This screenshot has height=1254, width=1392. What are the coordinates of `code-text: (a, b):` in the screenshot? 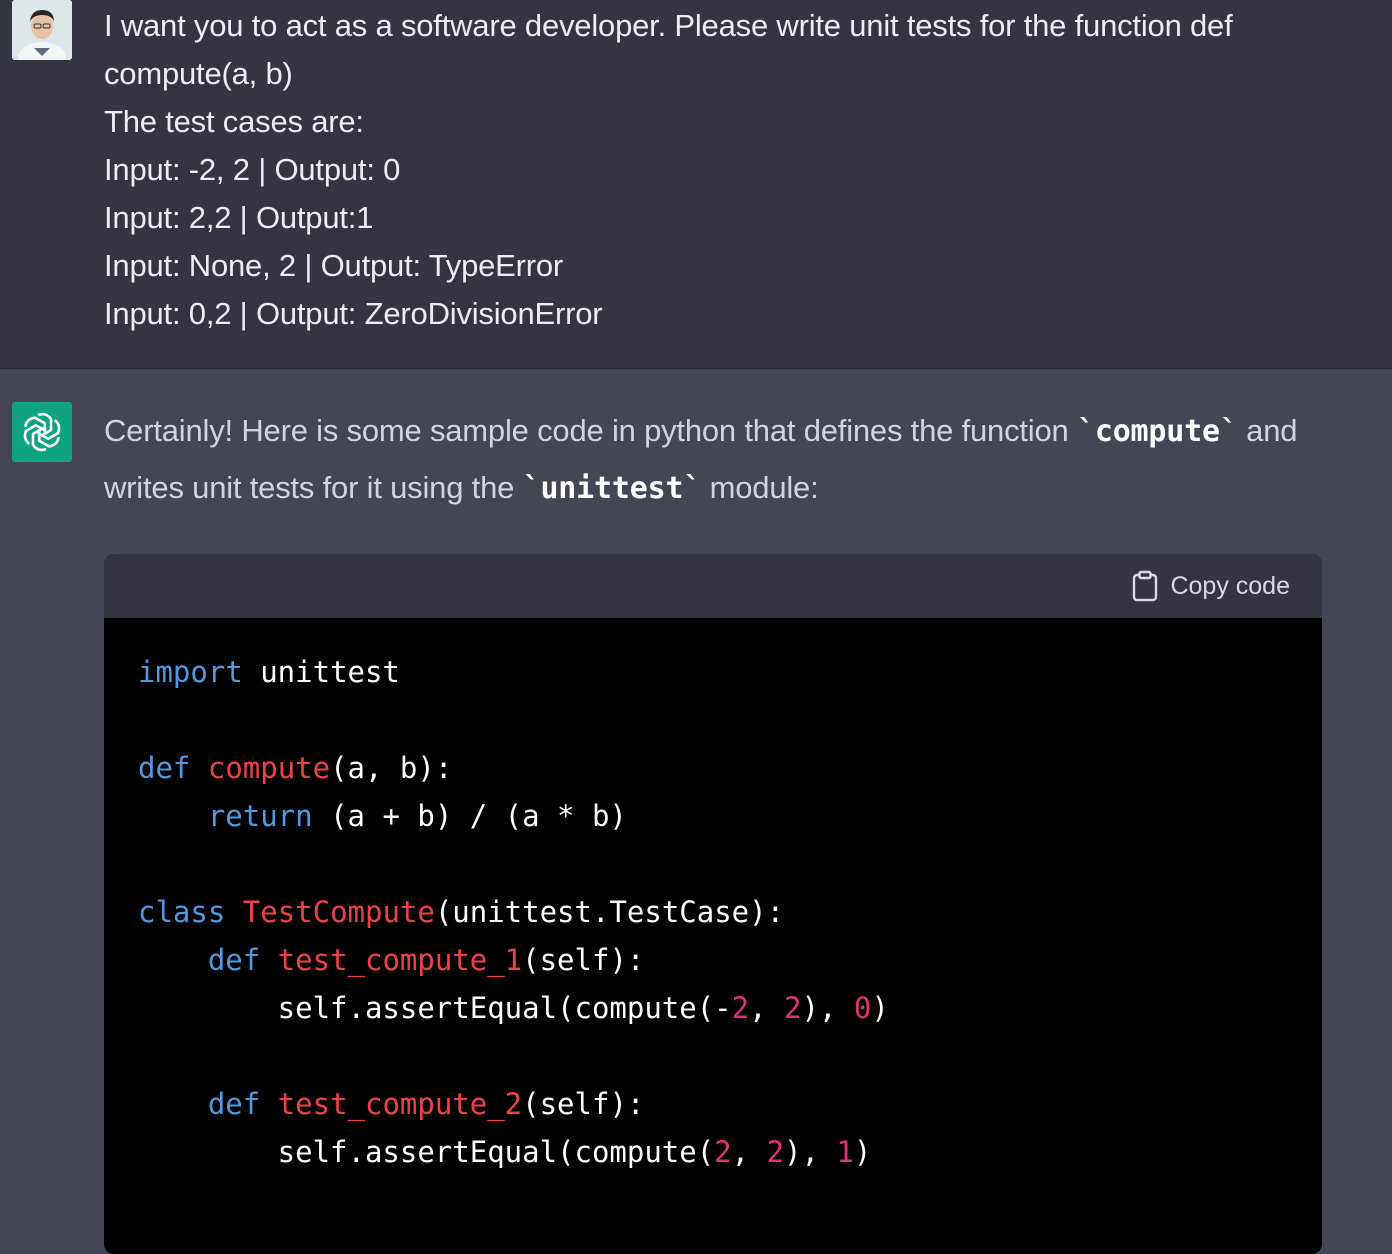 It's located at (391, 768).